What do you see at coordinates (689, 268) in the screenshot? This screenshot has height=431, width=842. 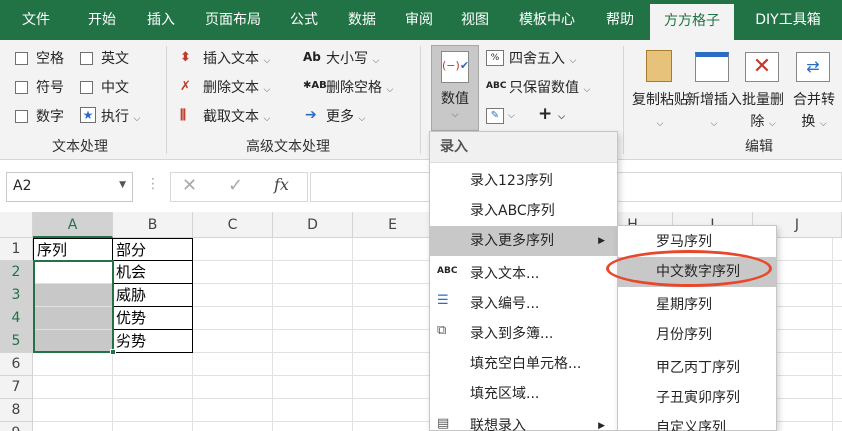 I see `highlight-oval` at bounding box center [689, 268].